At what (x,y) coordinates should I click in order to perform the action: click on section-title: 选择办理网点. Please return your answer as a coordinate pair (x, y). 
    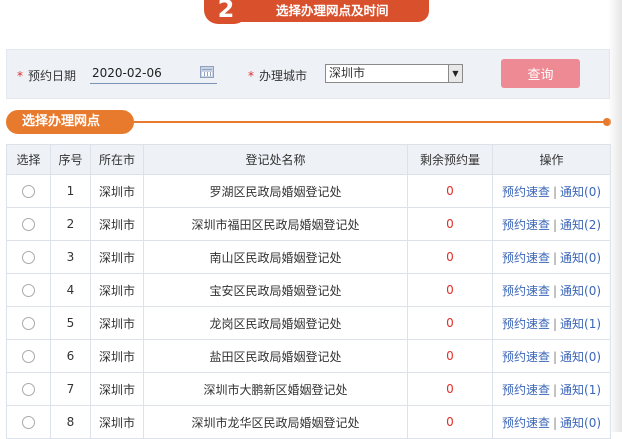
    Looking at the image, I should click on (70, 122).